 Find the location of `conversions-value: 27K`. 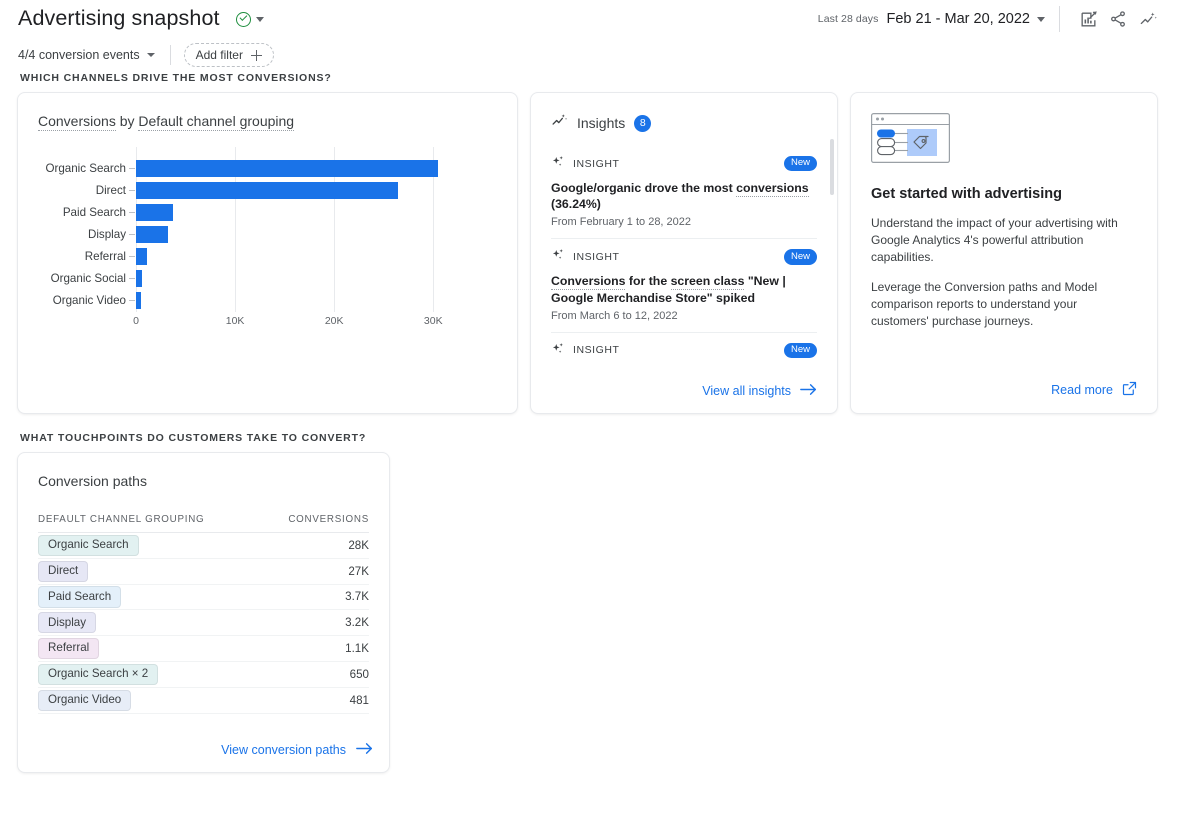

conversions-value: 27K is located at coordinates (358, 571).